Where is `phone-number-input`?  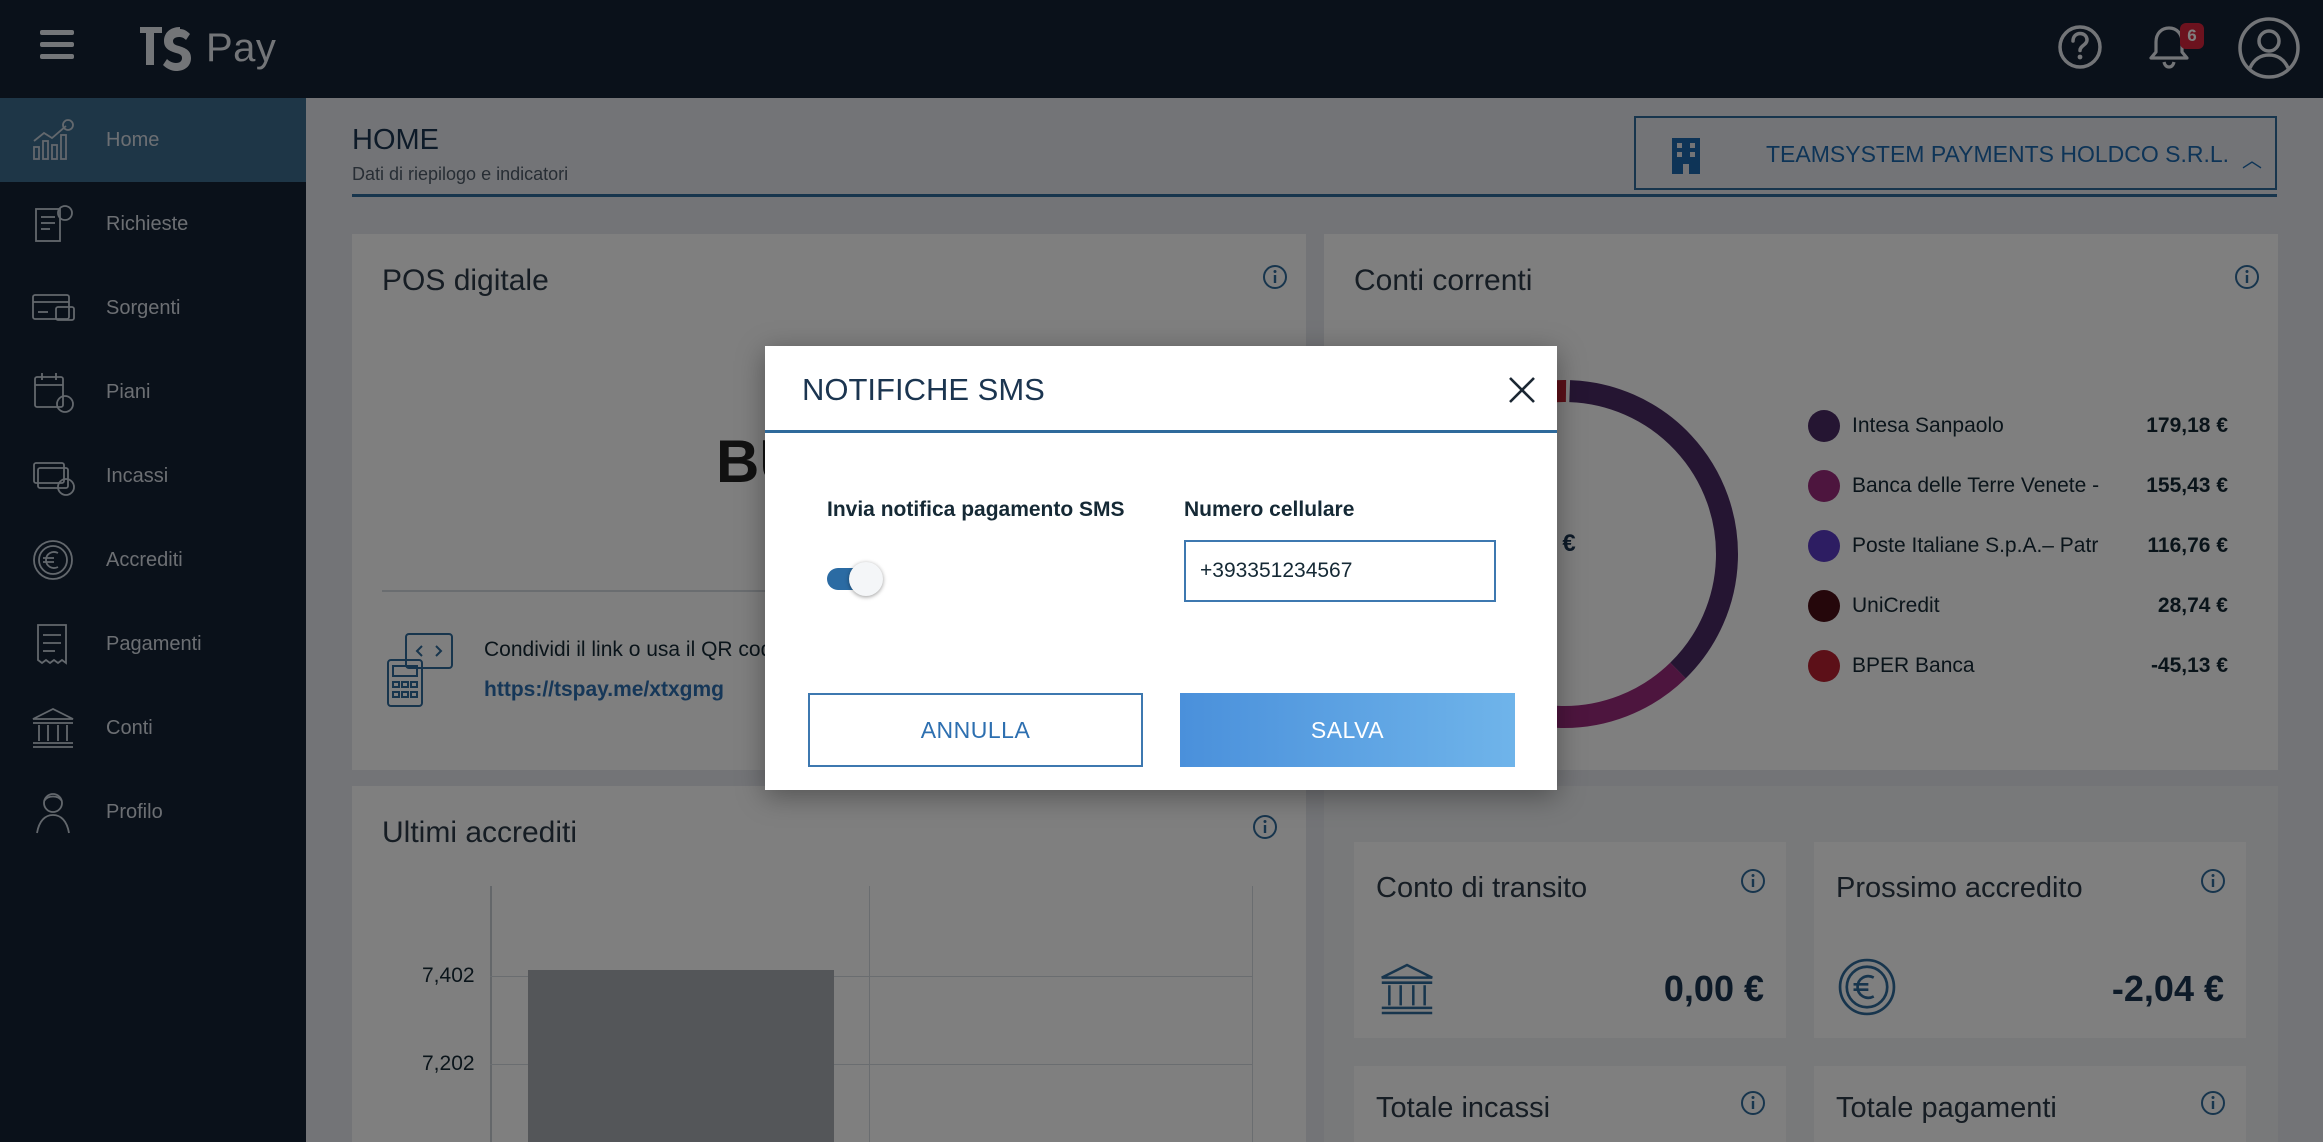
phone-number-input is located at coordinates (1340, 571).